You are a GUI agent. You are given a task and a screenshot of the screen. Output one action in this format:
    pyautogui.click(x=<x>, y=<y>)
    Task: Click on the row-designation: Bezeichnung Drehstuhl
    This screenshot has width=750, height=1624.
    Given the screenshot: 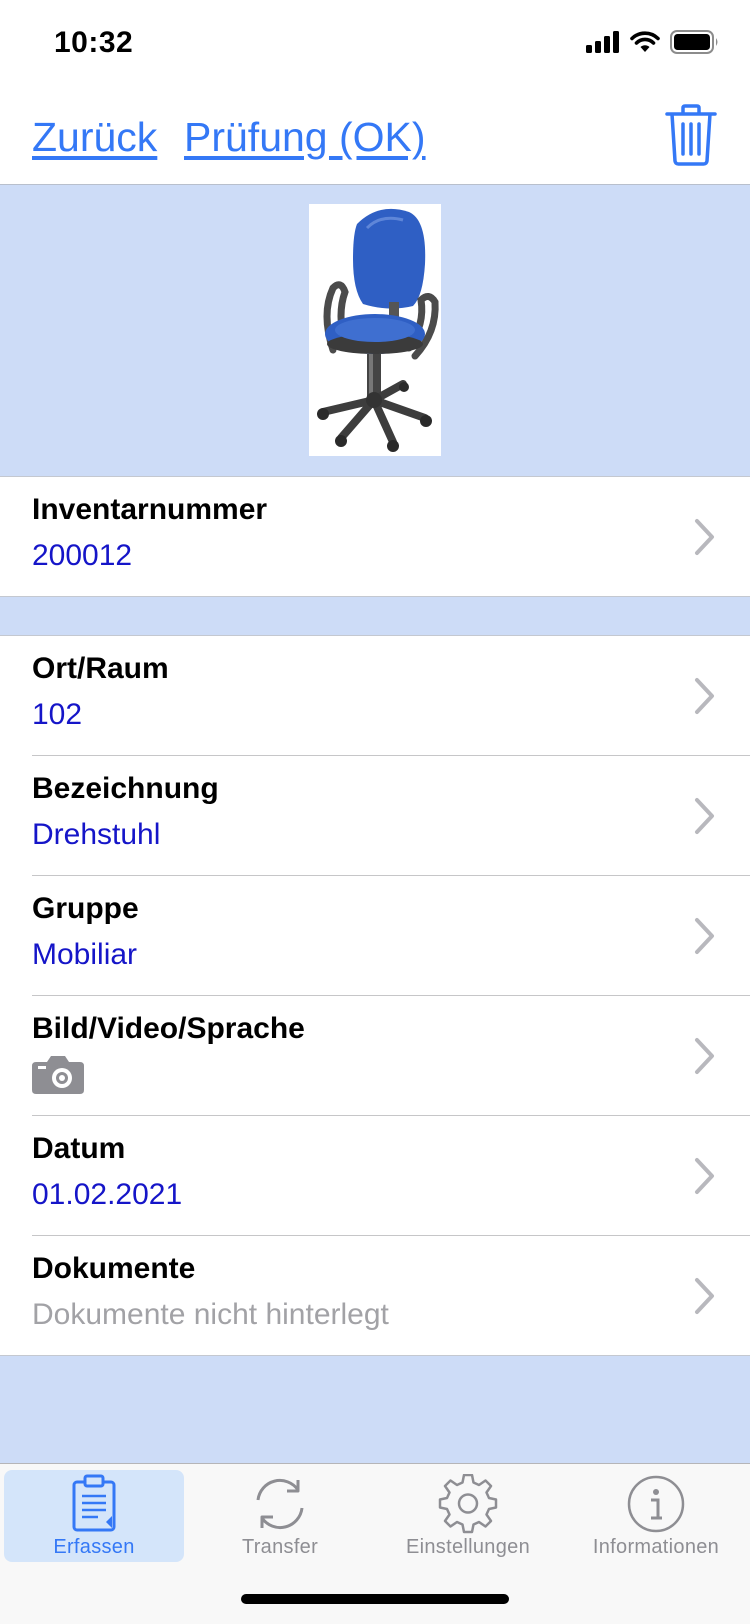 What is the action you would take?
    pyautogui.click(x=375, y=816)
    